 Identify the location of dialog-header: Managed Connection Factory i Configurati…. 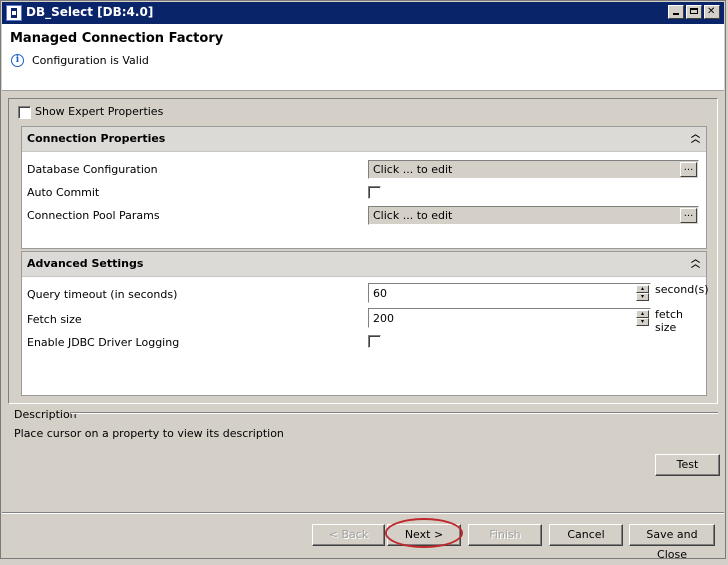
(363, 57).